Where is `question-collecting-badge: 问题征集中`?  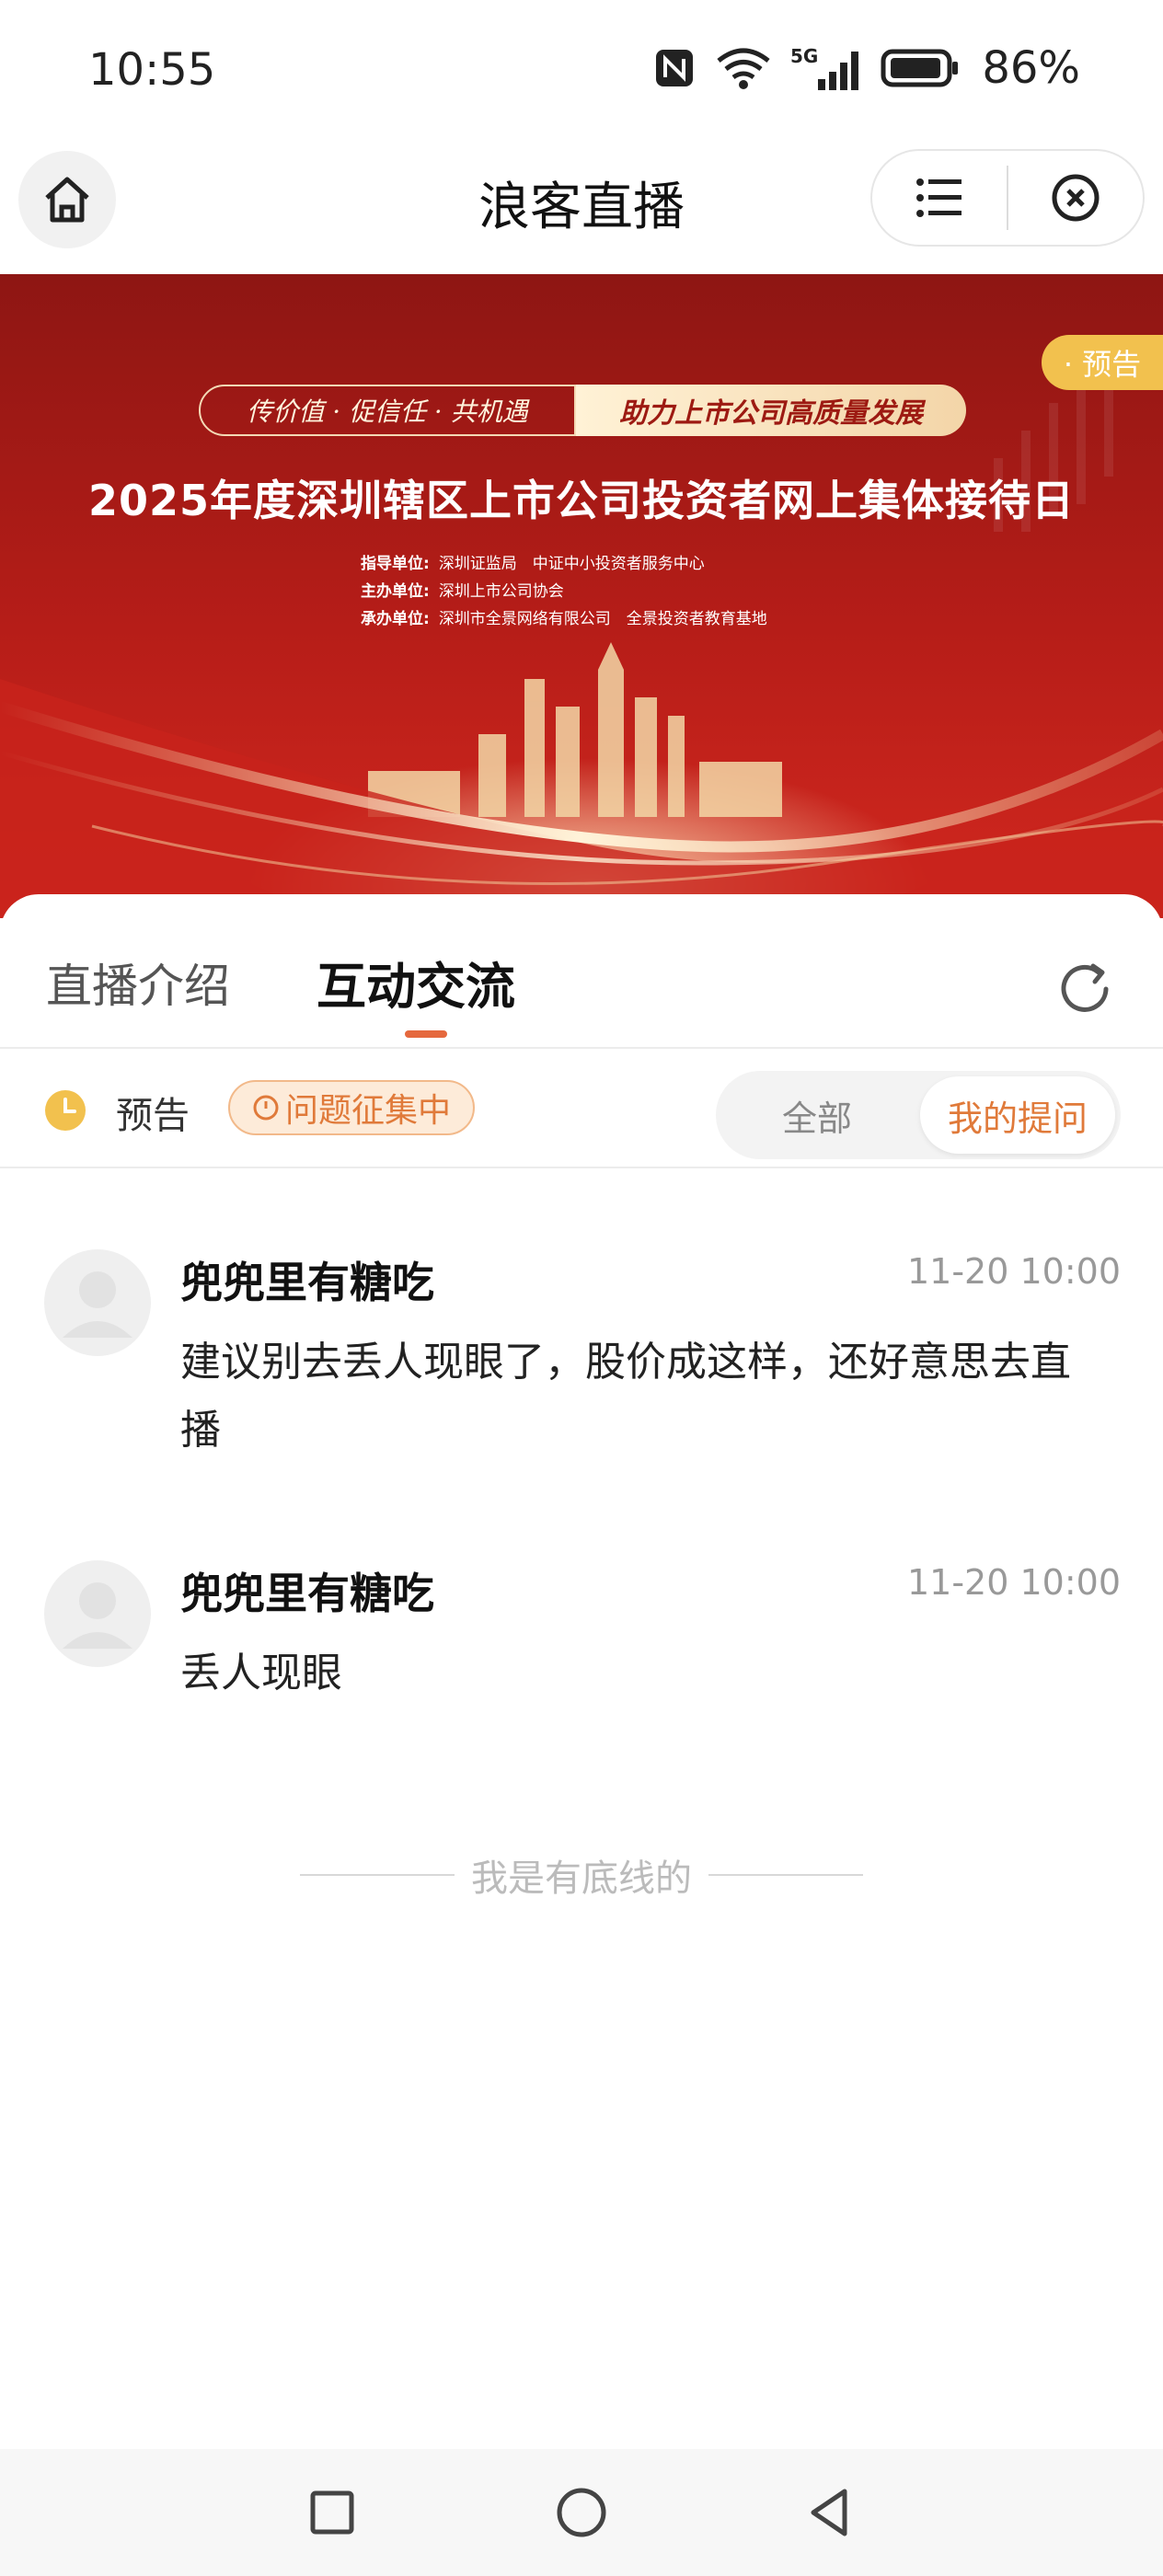
question-collecting-badge: 问题征集中 is located at coordinates (351, 1107).